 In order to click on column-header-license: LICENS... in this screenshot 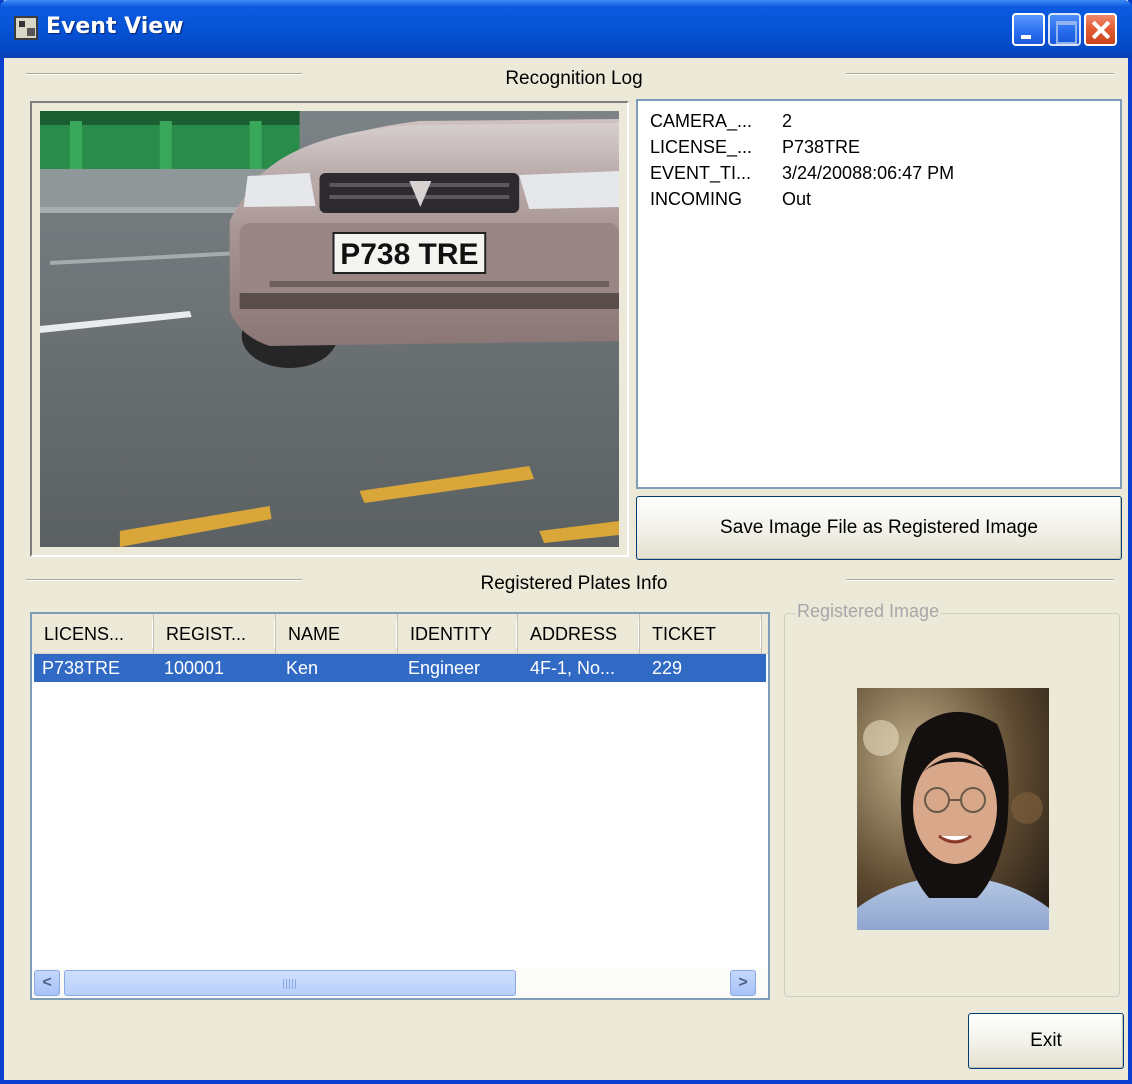, I will do `click(93, 634)`.